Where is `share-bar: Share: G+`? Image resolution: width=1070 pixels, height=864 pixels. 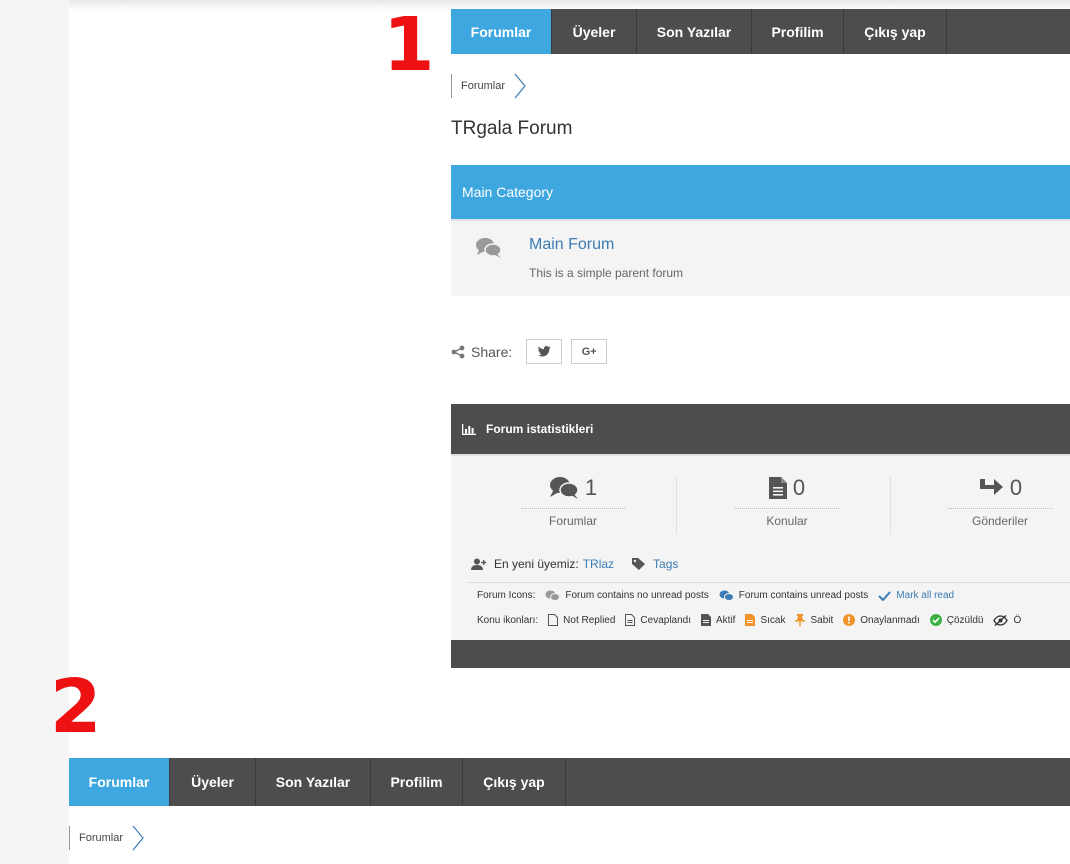 share-bar: Share: G+ is located at coordinates (533, 351).